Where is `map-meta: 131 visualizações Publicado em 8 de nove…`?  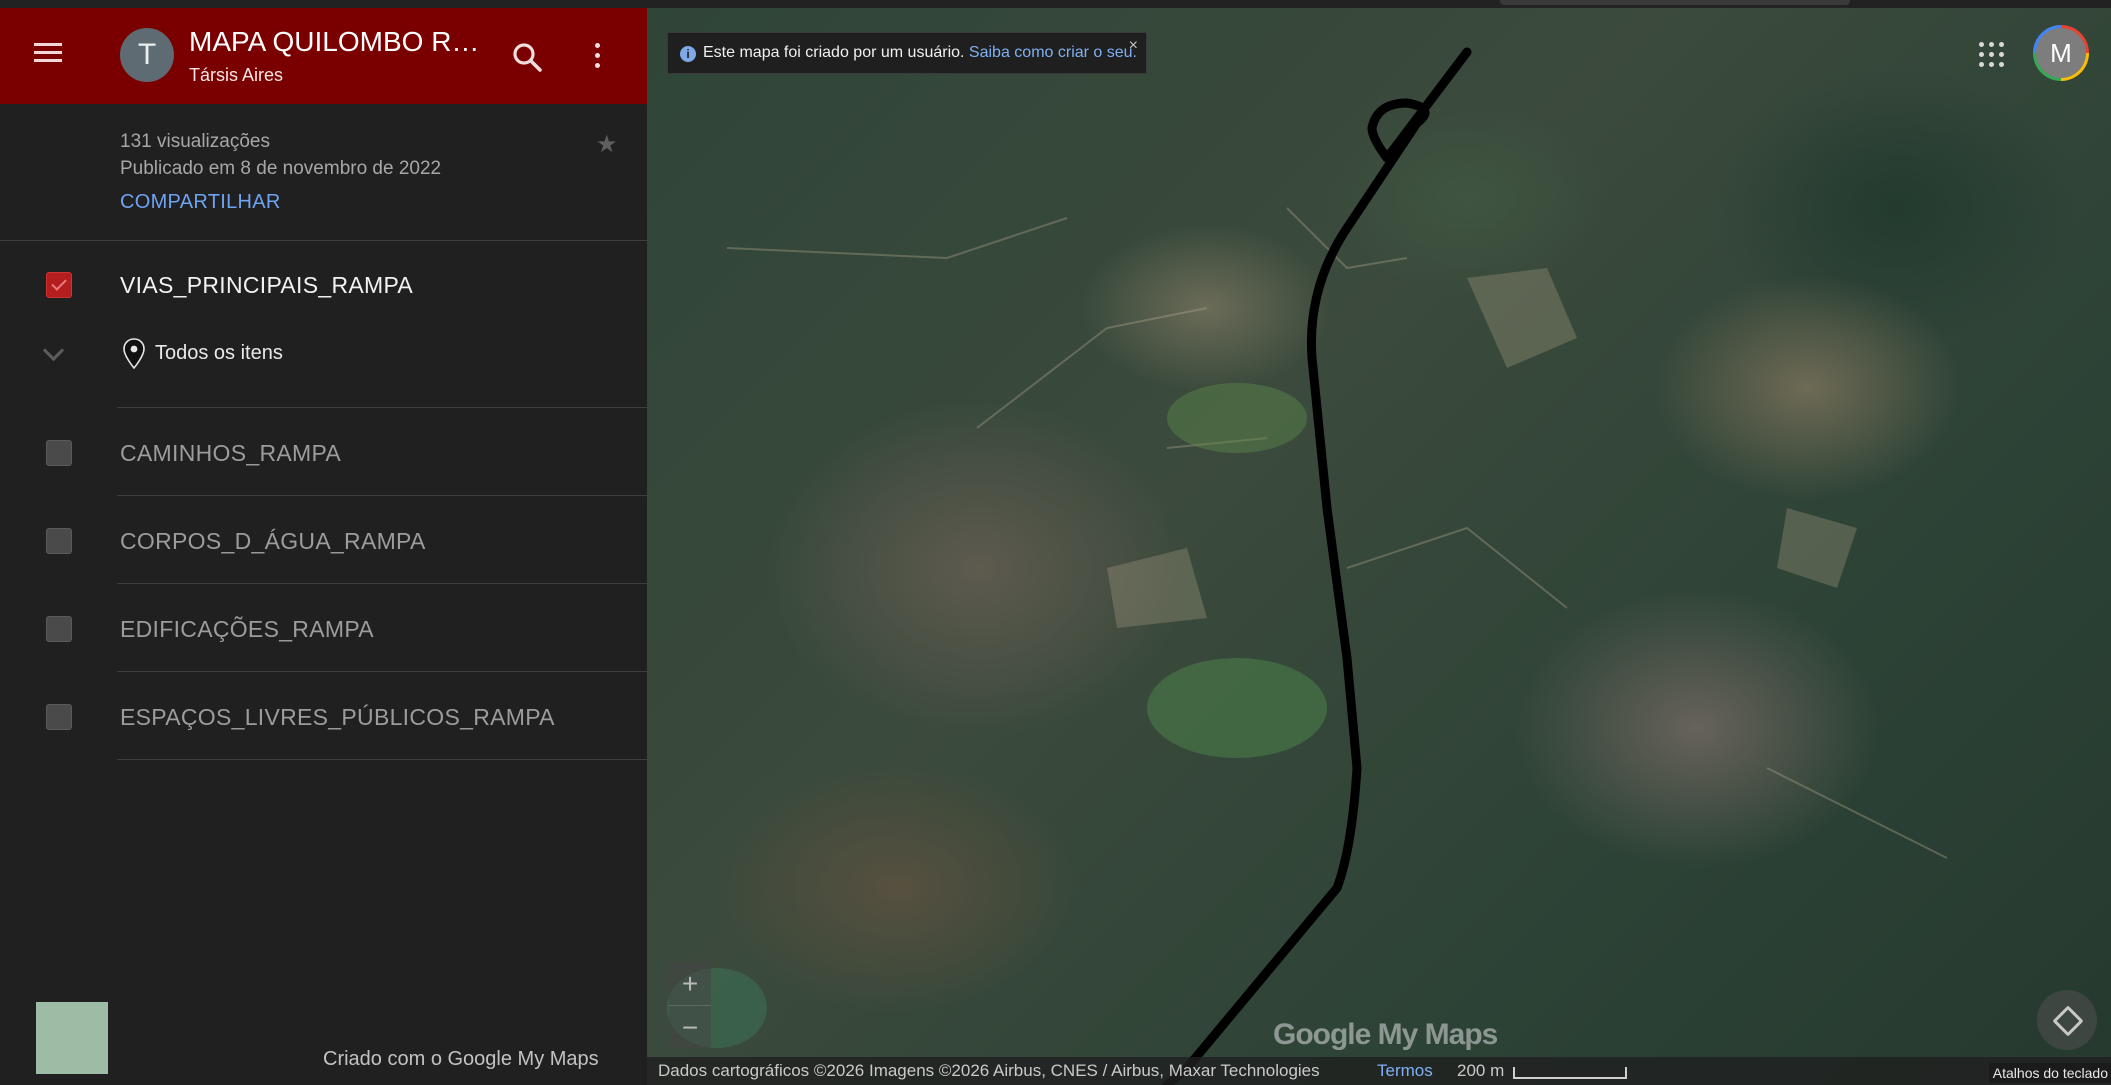
map-meta: 131 visualizações Publicado em 8 de nove… is located at coordinates (280, 155).